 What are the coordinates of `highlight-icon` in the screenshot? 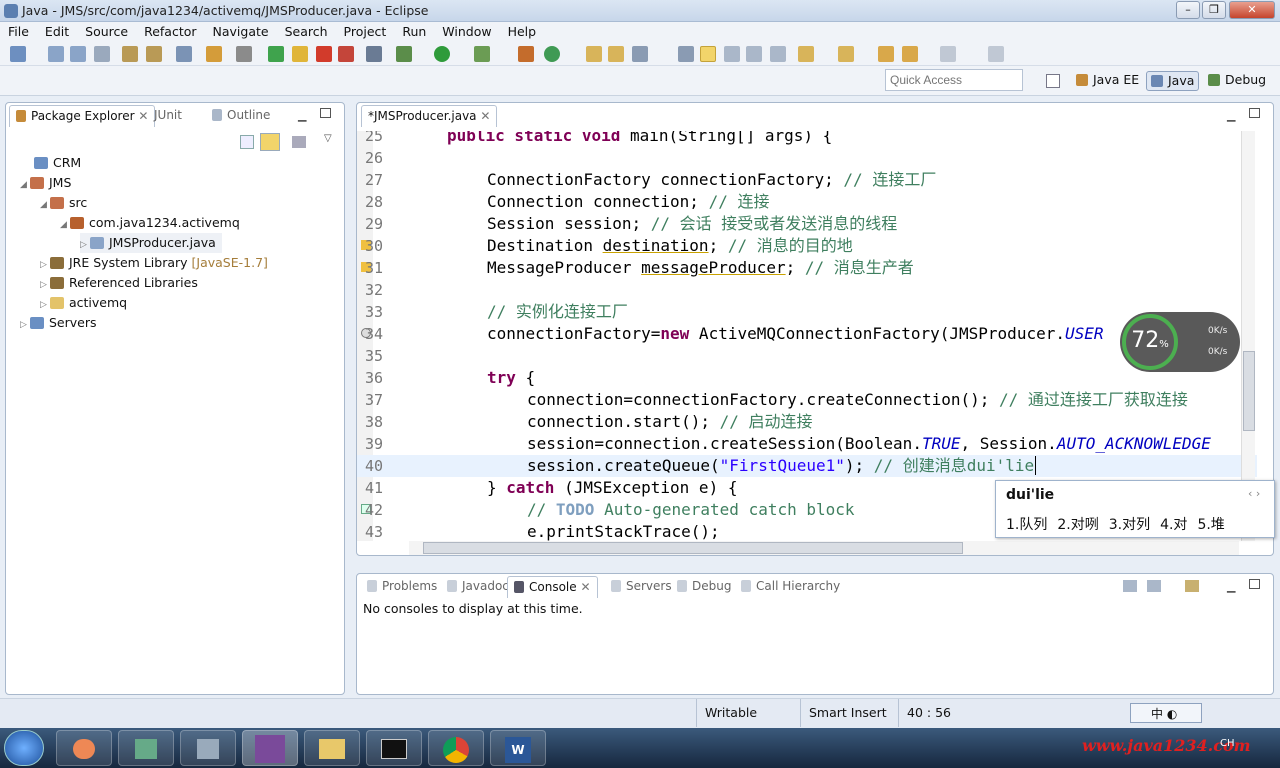 It's located at (708, 54).